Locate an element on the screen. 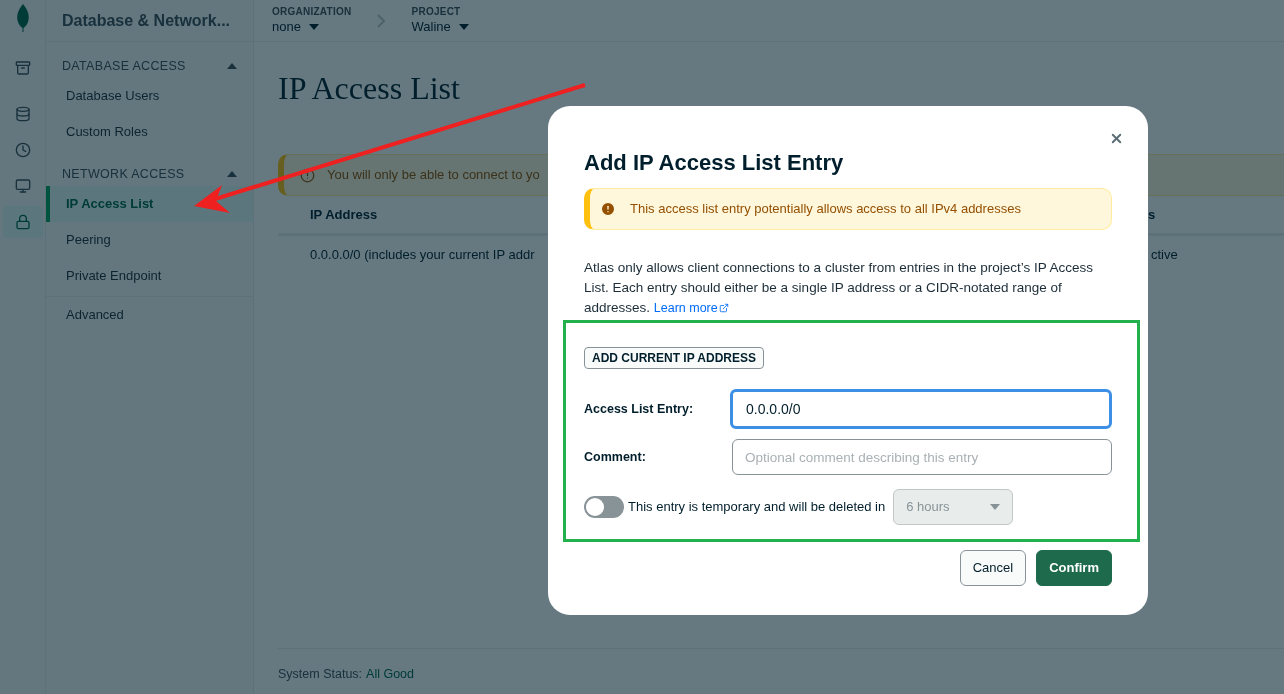 The image size is (1284, 694). archive-icon is located at coordinates (22, 68).